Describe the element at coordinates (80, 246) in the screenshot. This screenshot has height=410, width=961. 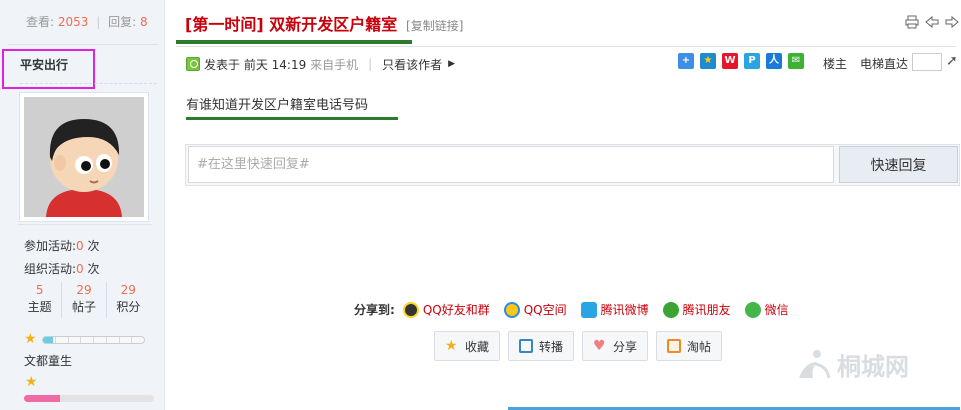
I see `joined-count: 0` at that location.